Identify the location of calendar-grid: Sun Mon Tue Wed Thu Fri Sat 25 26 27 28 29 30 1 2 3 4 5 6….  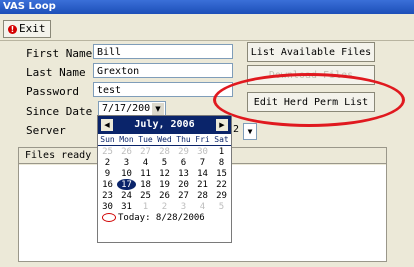
(164, 173).